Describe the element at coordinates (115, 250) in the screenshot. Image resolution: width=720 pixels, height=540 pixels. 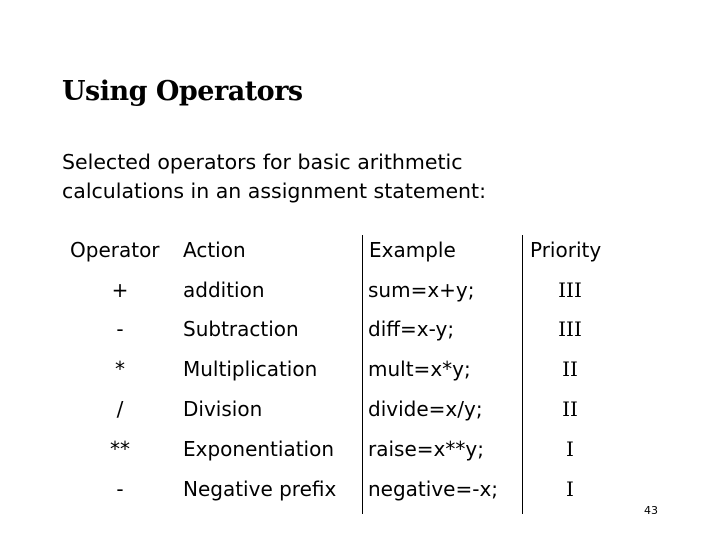
I see `header-operator: Operator` at that location.